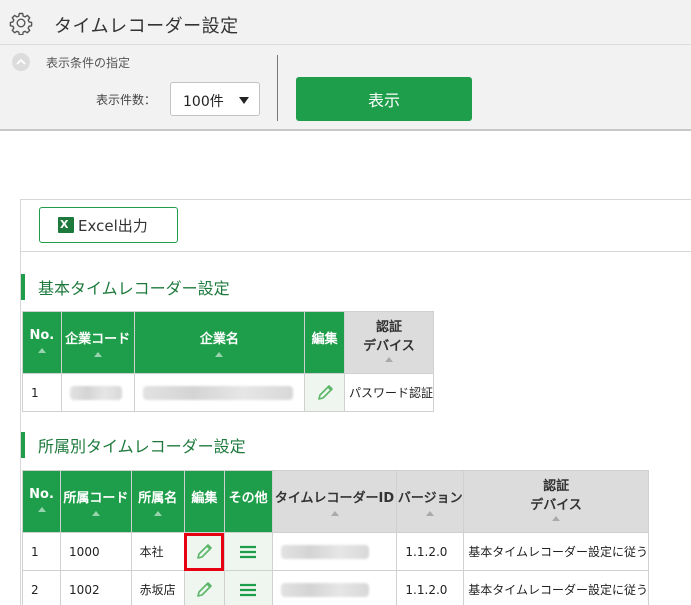 Image resolution: width=691 pixels, height=605 pixels. I want to click on cell-company-code, so click(97, 392).